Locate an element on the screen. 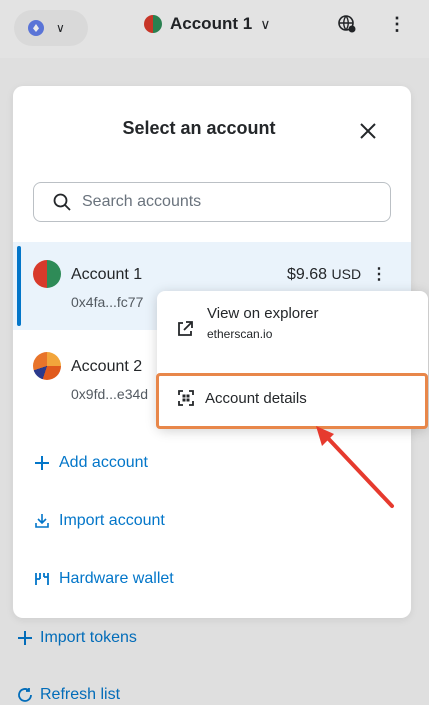  import-account-button: Import account is located at coordinates (99, 521).